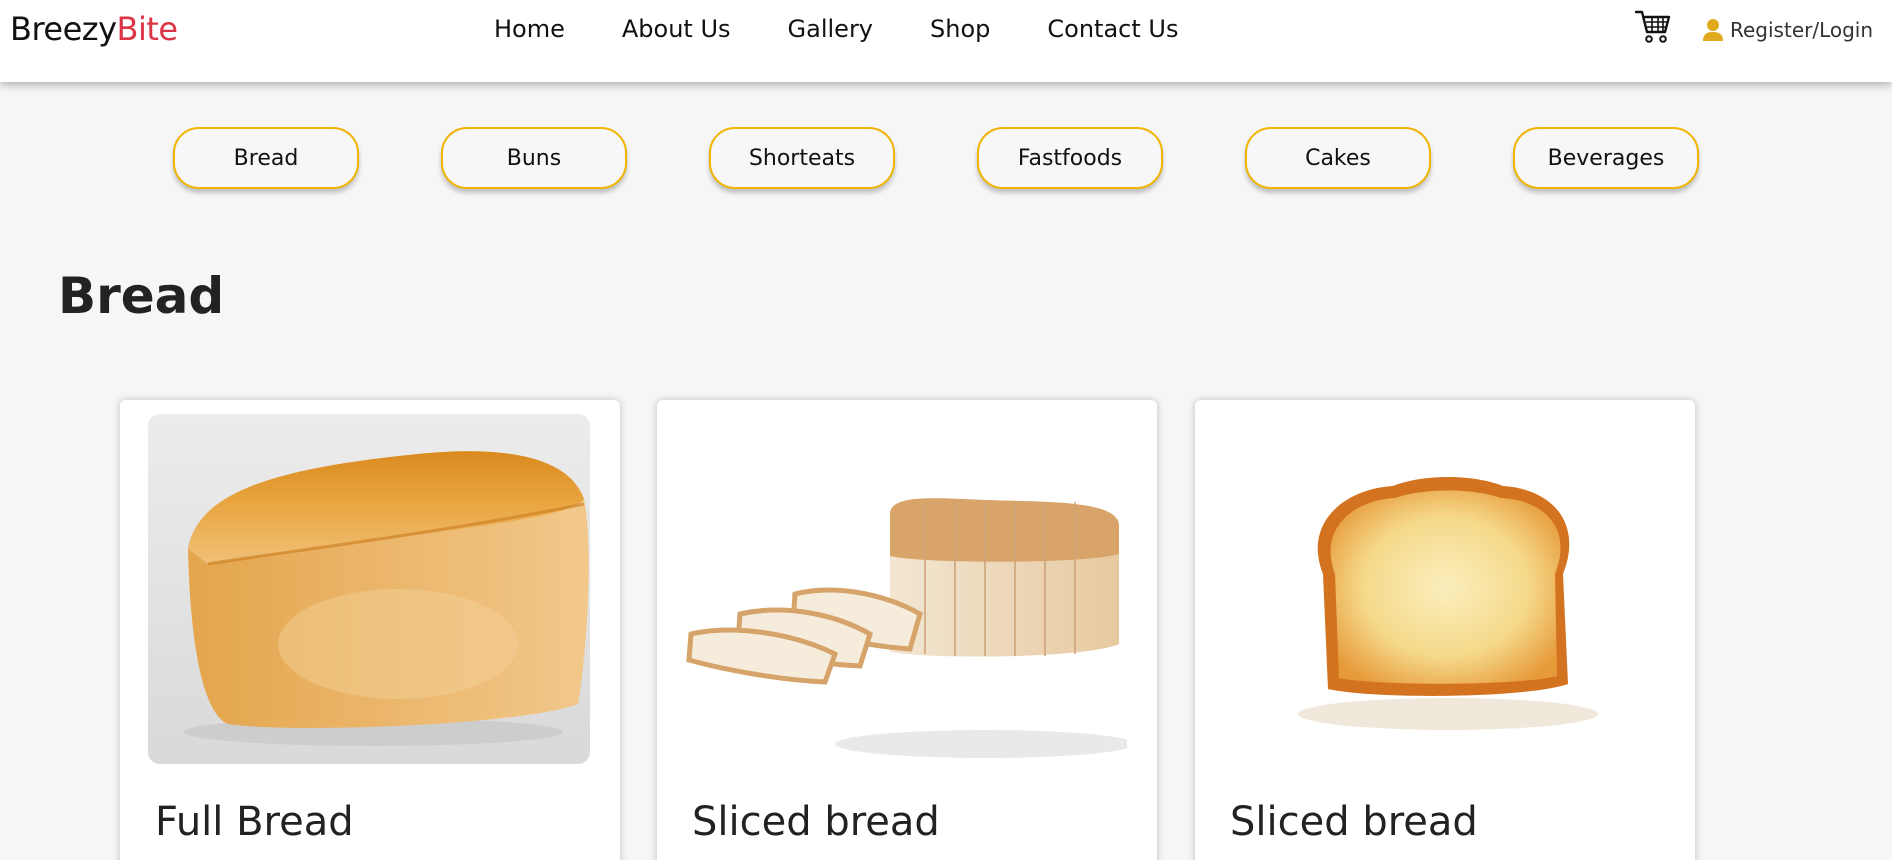  Describe the element at coordinates (1713, 30) in the screenshot. I see `user-icon` at that location.